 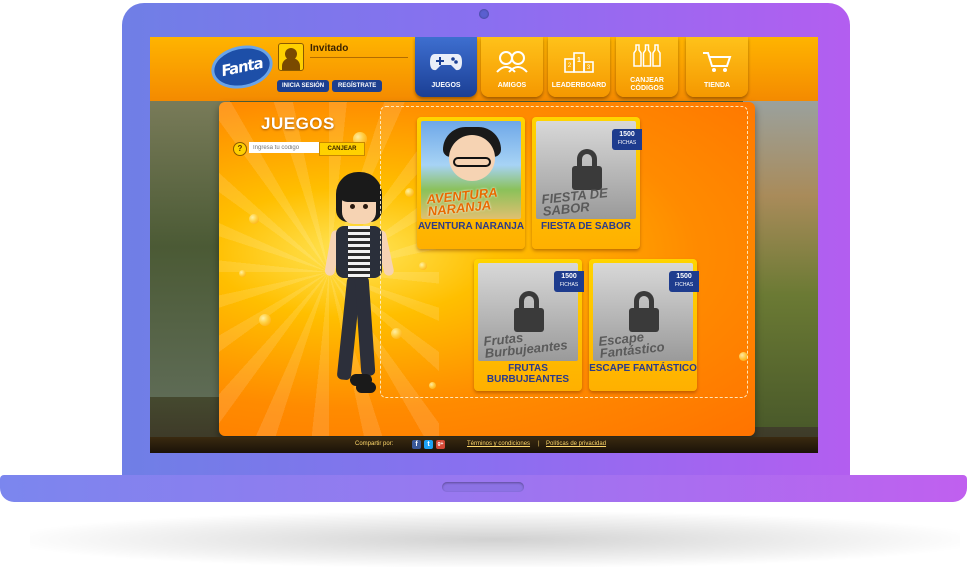 What do you see at coordinates (574, 202) in the screenshot?
I see `game-logo: FIESTA DE SABOR` at bounding box center [574, 202].